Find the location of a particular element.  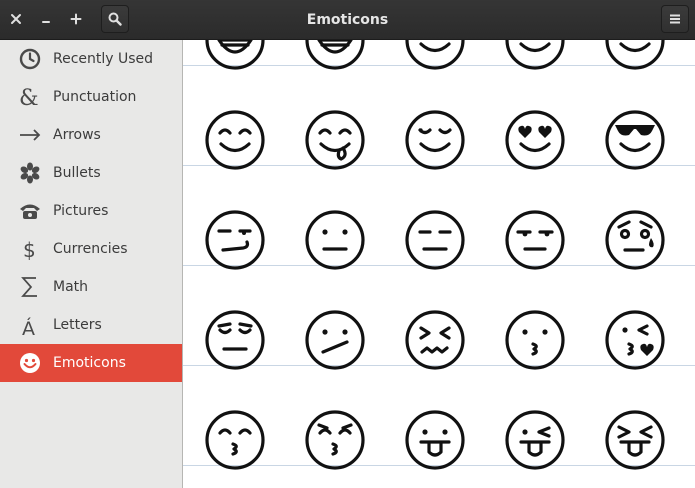

plus-icon is located at coordinates (76, 19).